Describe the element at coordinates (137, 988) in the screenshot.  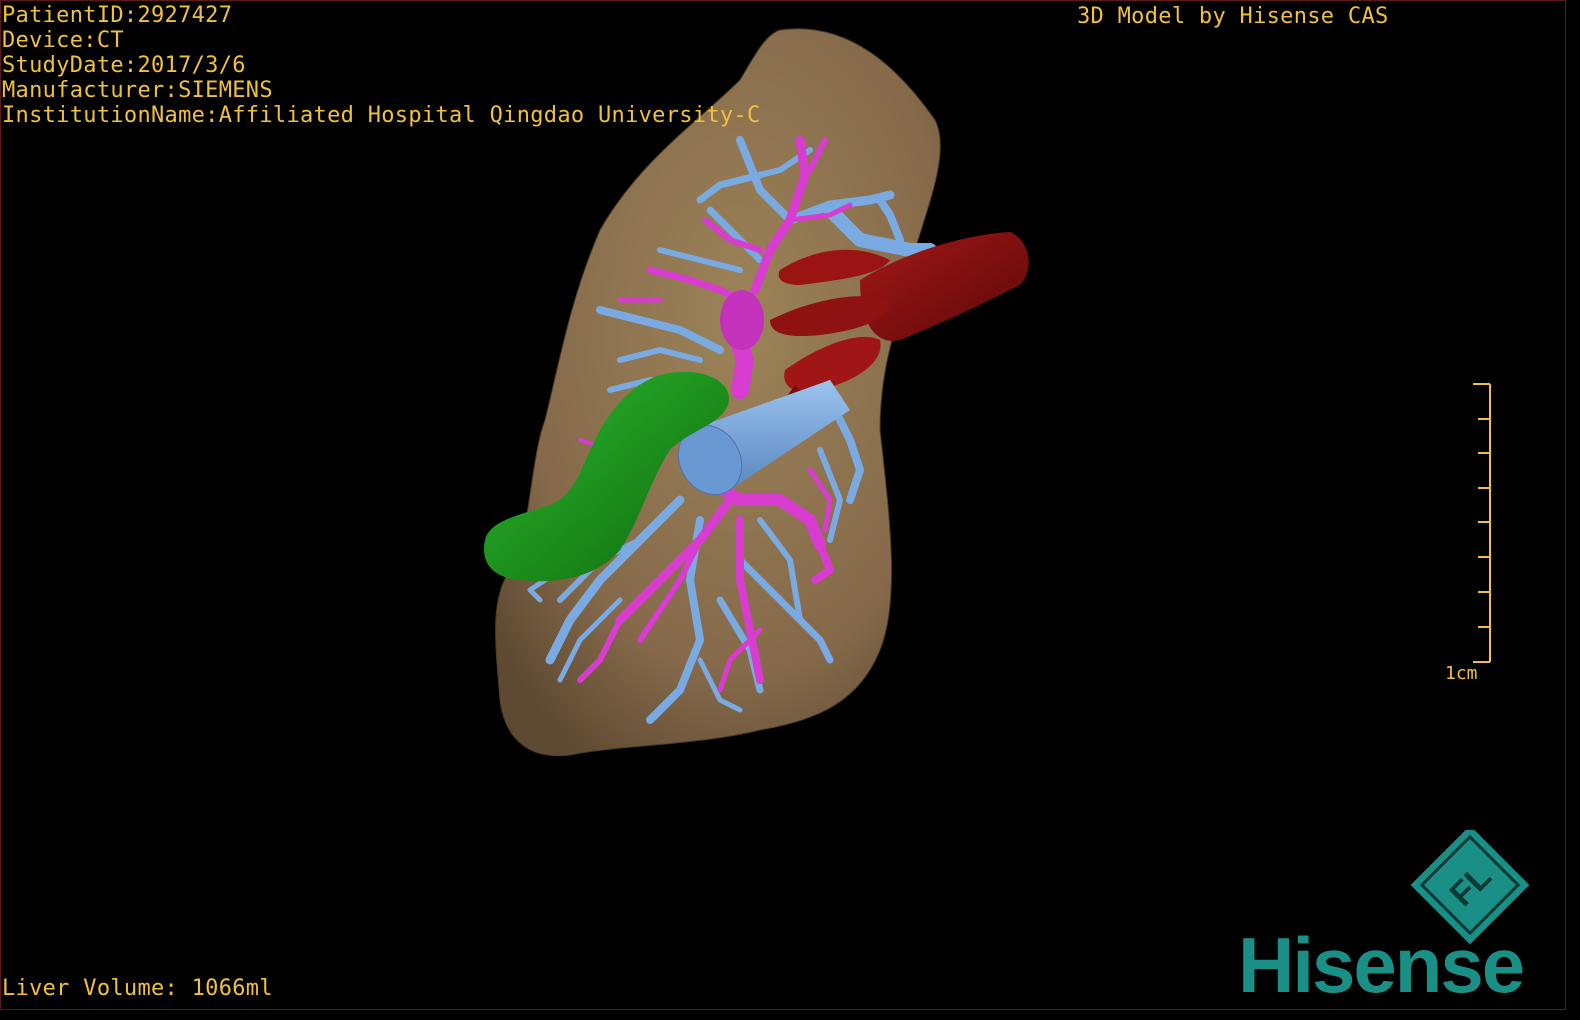
I see `liver-volume-text: Liver Volume: 1066ml` at that location.